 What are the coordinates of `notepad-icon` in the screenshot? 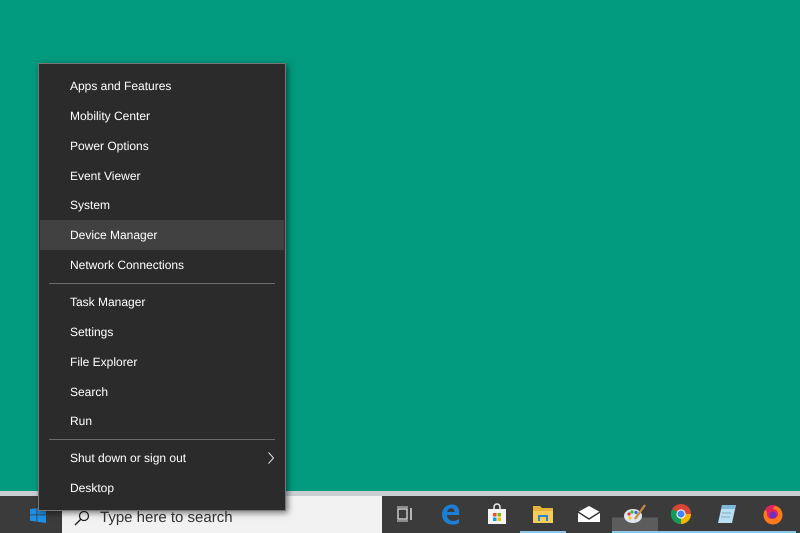 It's located at (727, 513).